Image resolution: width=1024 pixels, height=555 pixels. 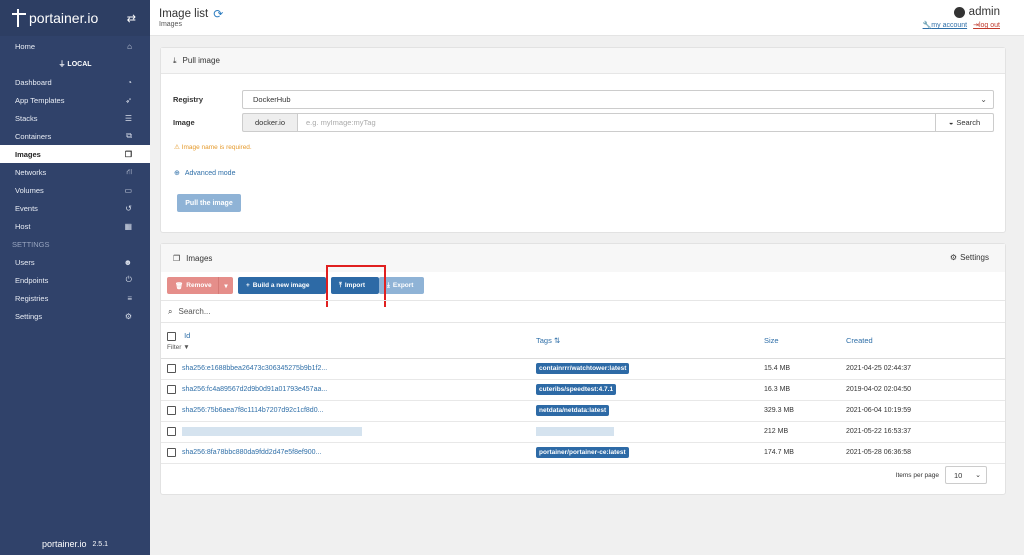 What do you see at coordinates (966, 475) in the screenshot?
I see `items-per-page-select: 10 ⌄` at bounding box center [966, 475].